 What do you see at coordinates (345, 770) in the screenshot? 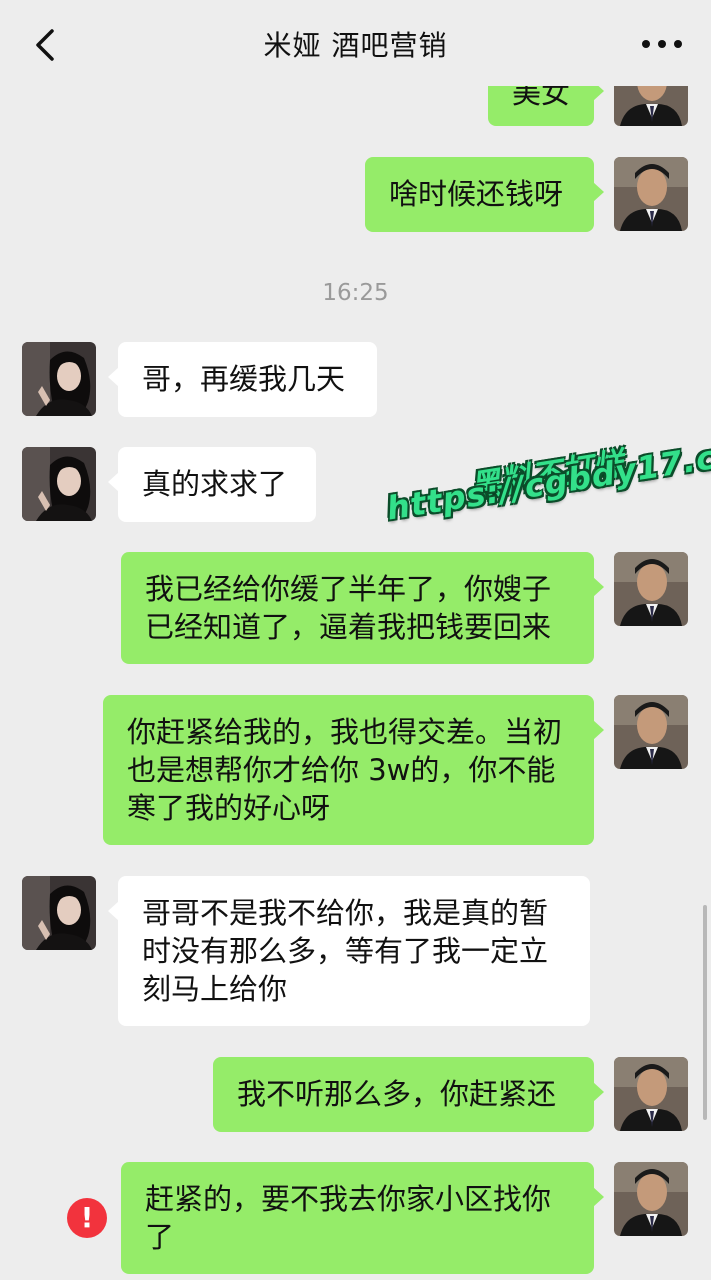
I see `message-text: 你赶紧给我的，我也得交差。当初也是想帮你才给你 3w的，你不能寒了我的好心呀` at bounding box center [345, 770].